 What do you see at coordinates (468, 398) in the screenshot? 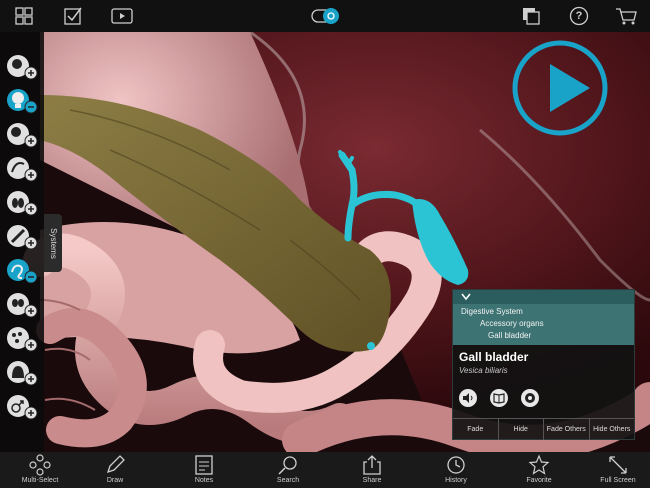
I see `speaker-icon` at bounding box center [468, 398].